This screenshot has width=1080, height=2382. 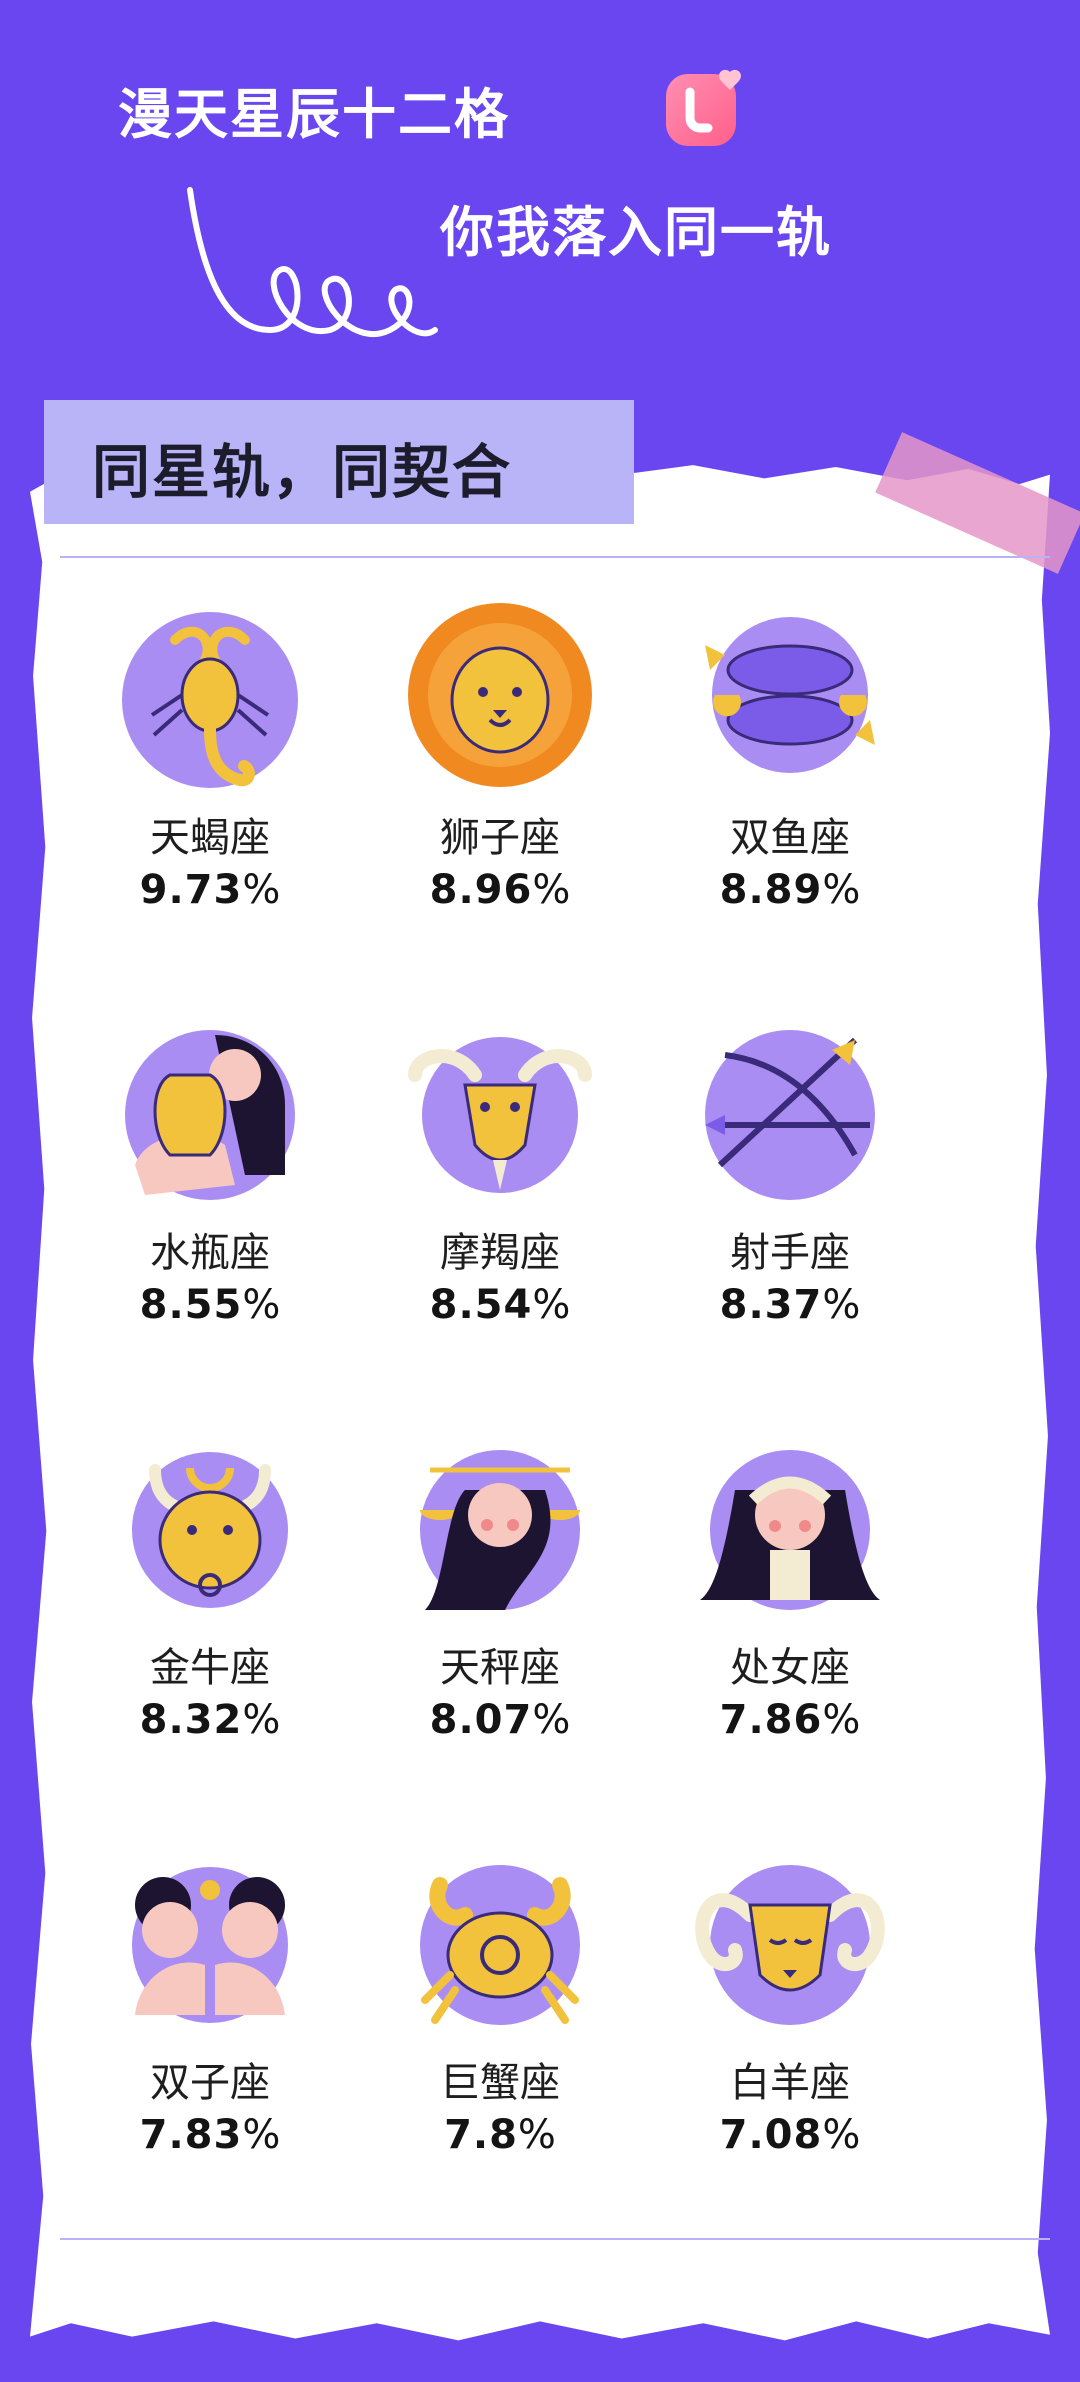 I want to click on heart-chat-logo-icon, so click(x=703, y=107).